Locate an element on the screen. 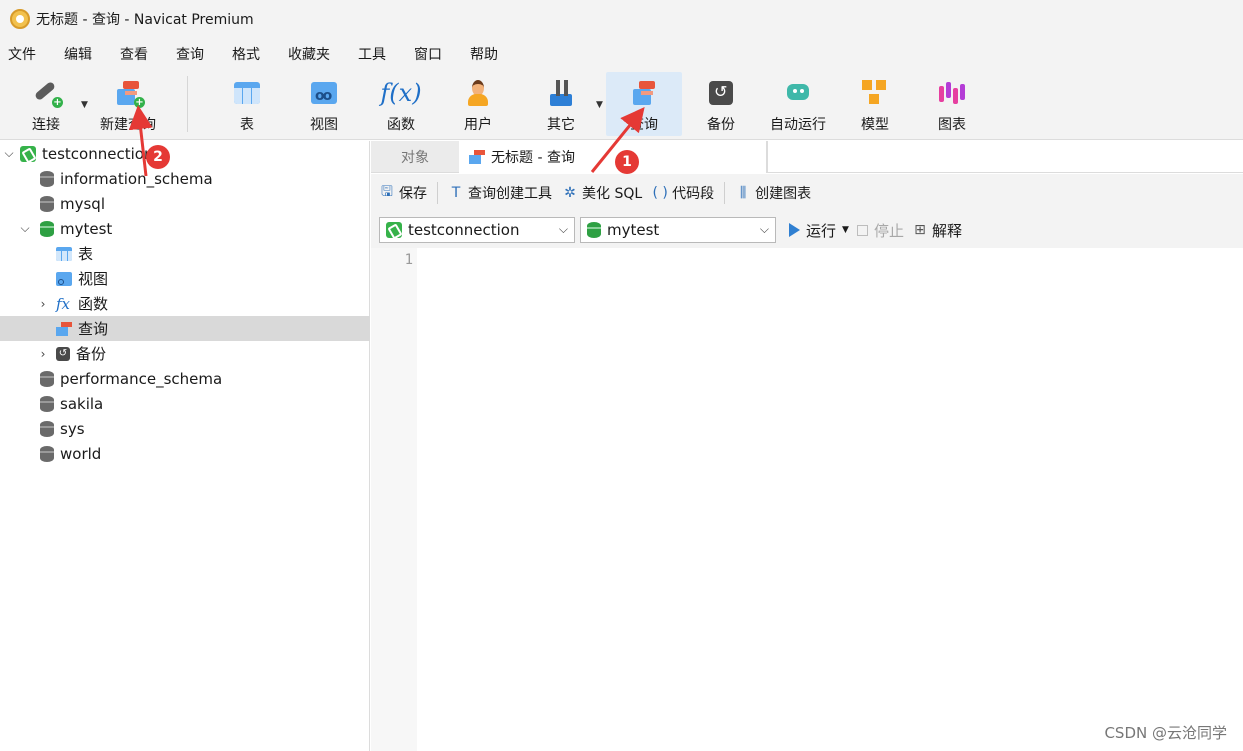 Image resolution: width=1243 pixels, height=751 pixels. tab-objects: 对象 is located at coordinates (415, 157).